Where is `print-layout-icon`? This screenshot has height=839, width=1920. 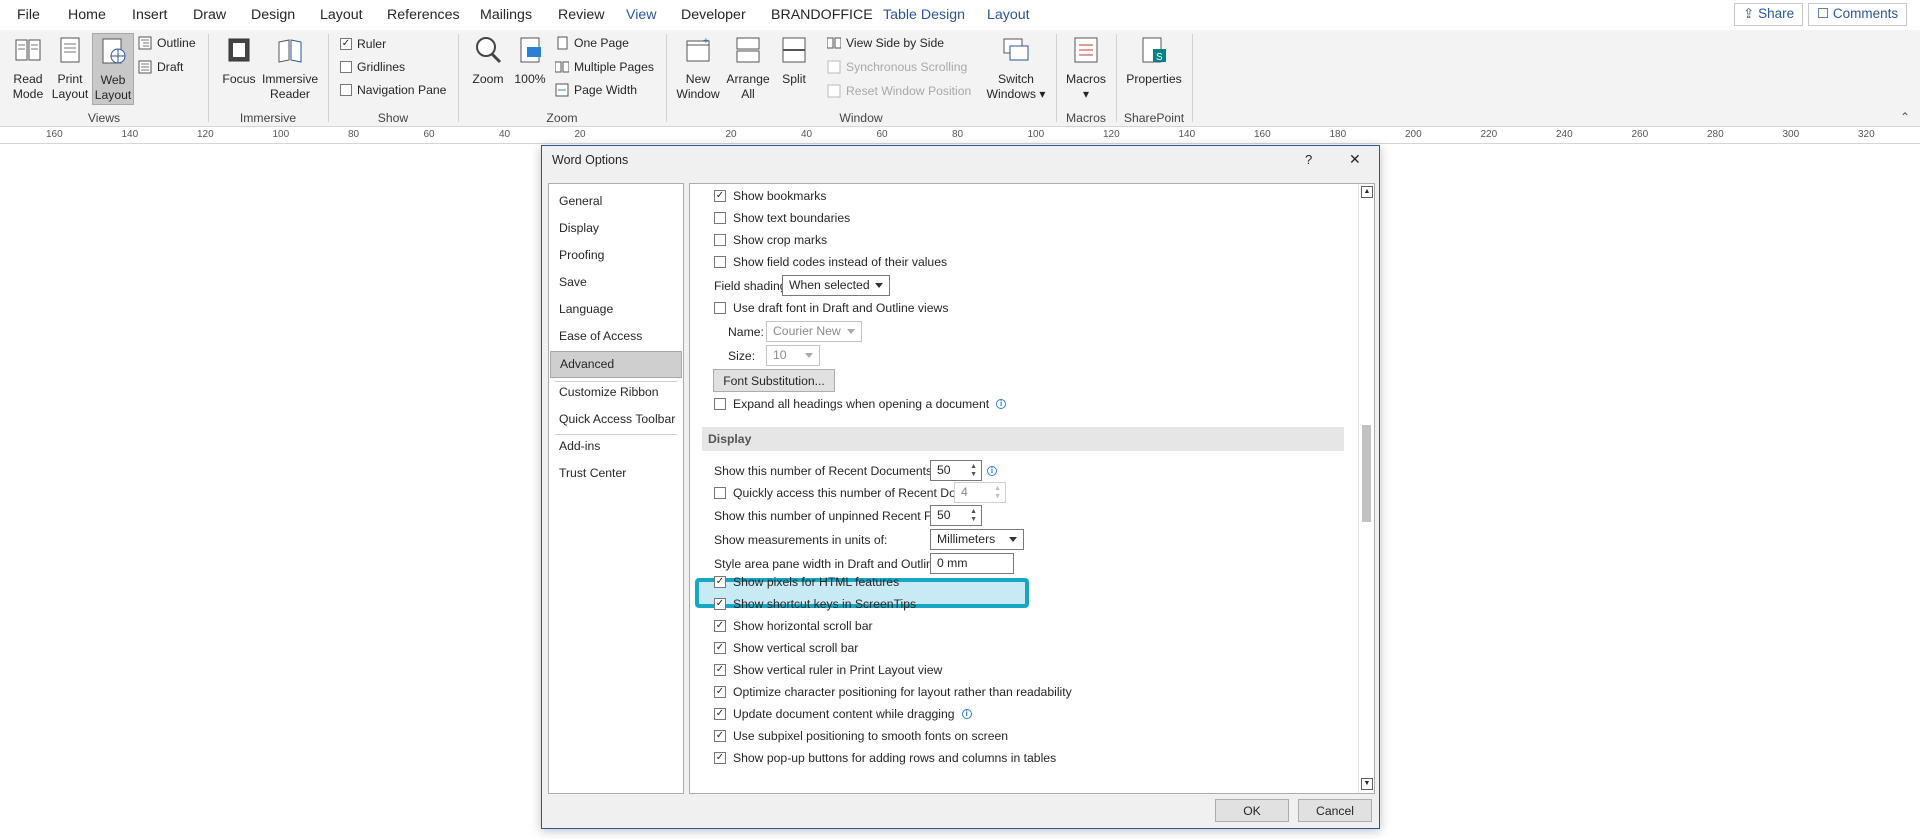
print-layout-icon is located at coordinates (70, 50).